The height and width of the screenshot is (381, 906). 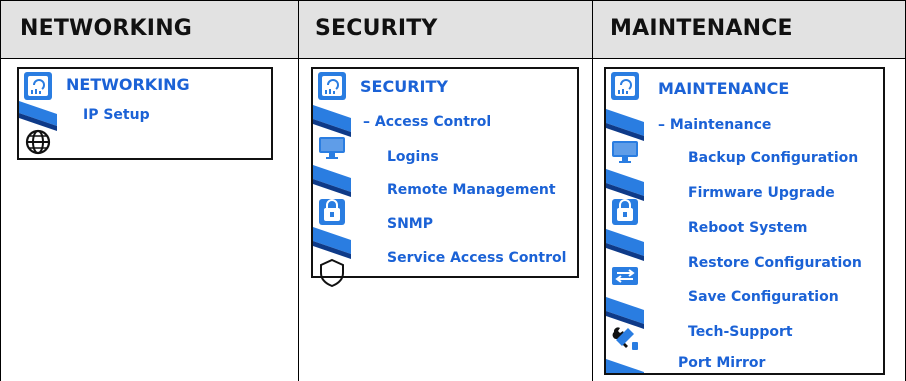 What do you see at coordinates (38, 142) in the screenshot?
I see `globe-icon` at bounding box center [38, 142].